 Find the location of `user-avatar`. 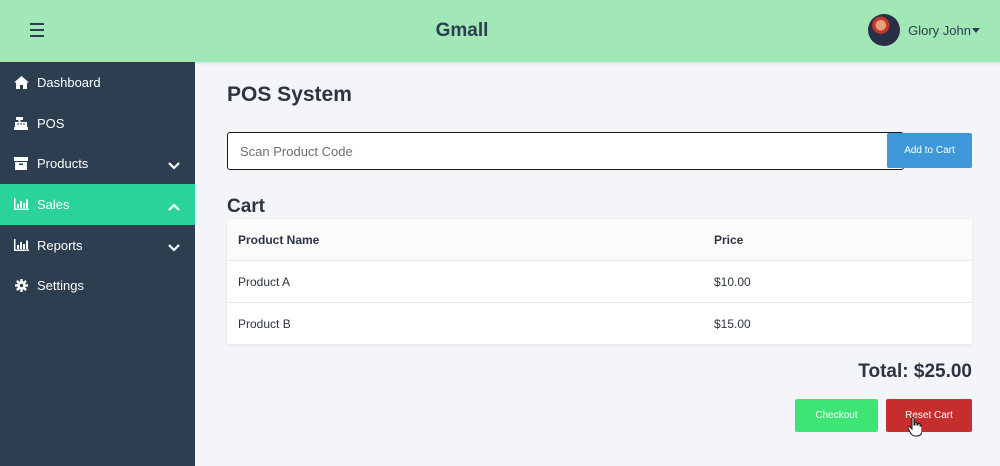

user-avatar is located at coordinates (884, 30).